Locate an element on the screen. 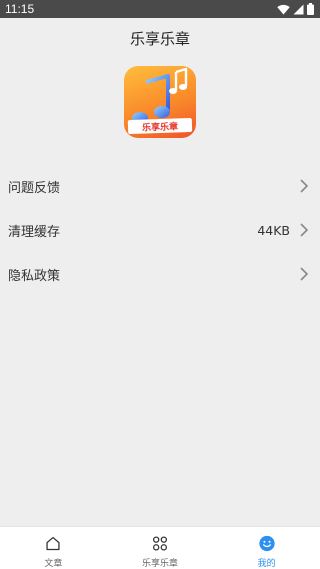 This screenshot has height=569, width=320. menu-item-label: 隐私政策 is located at coordinates (34, 276).